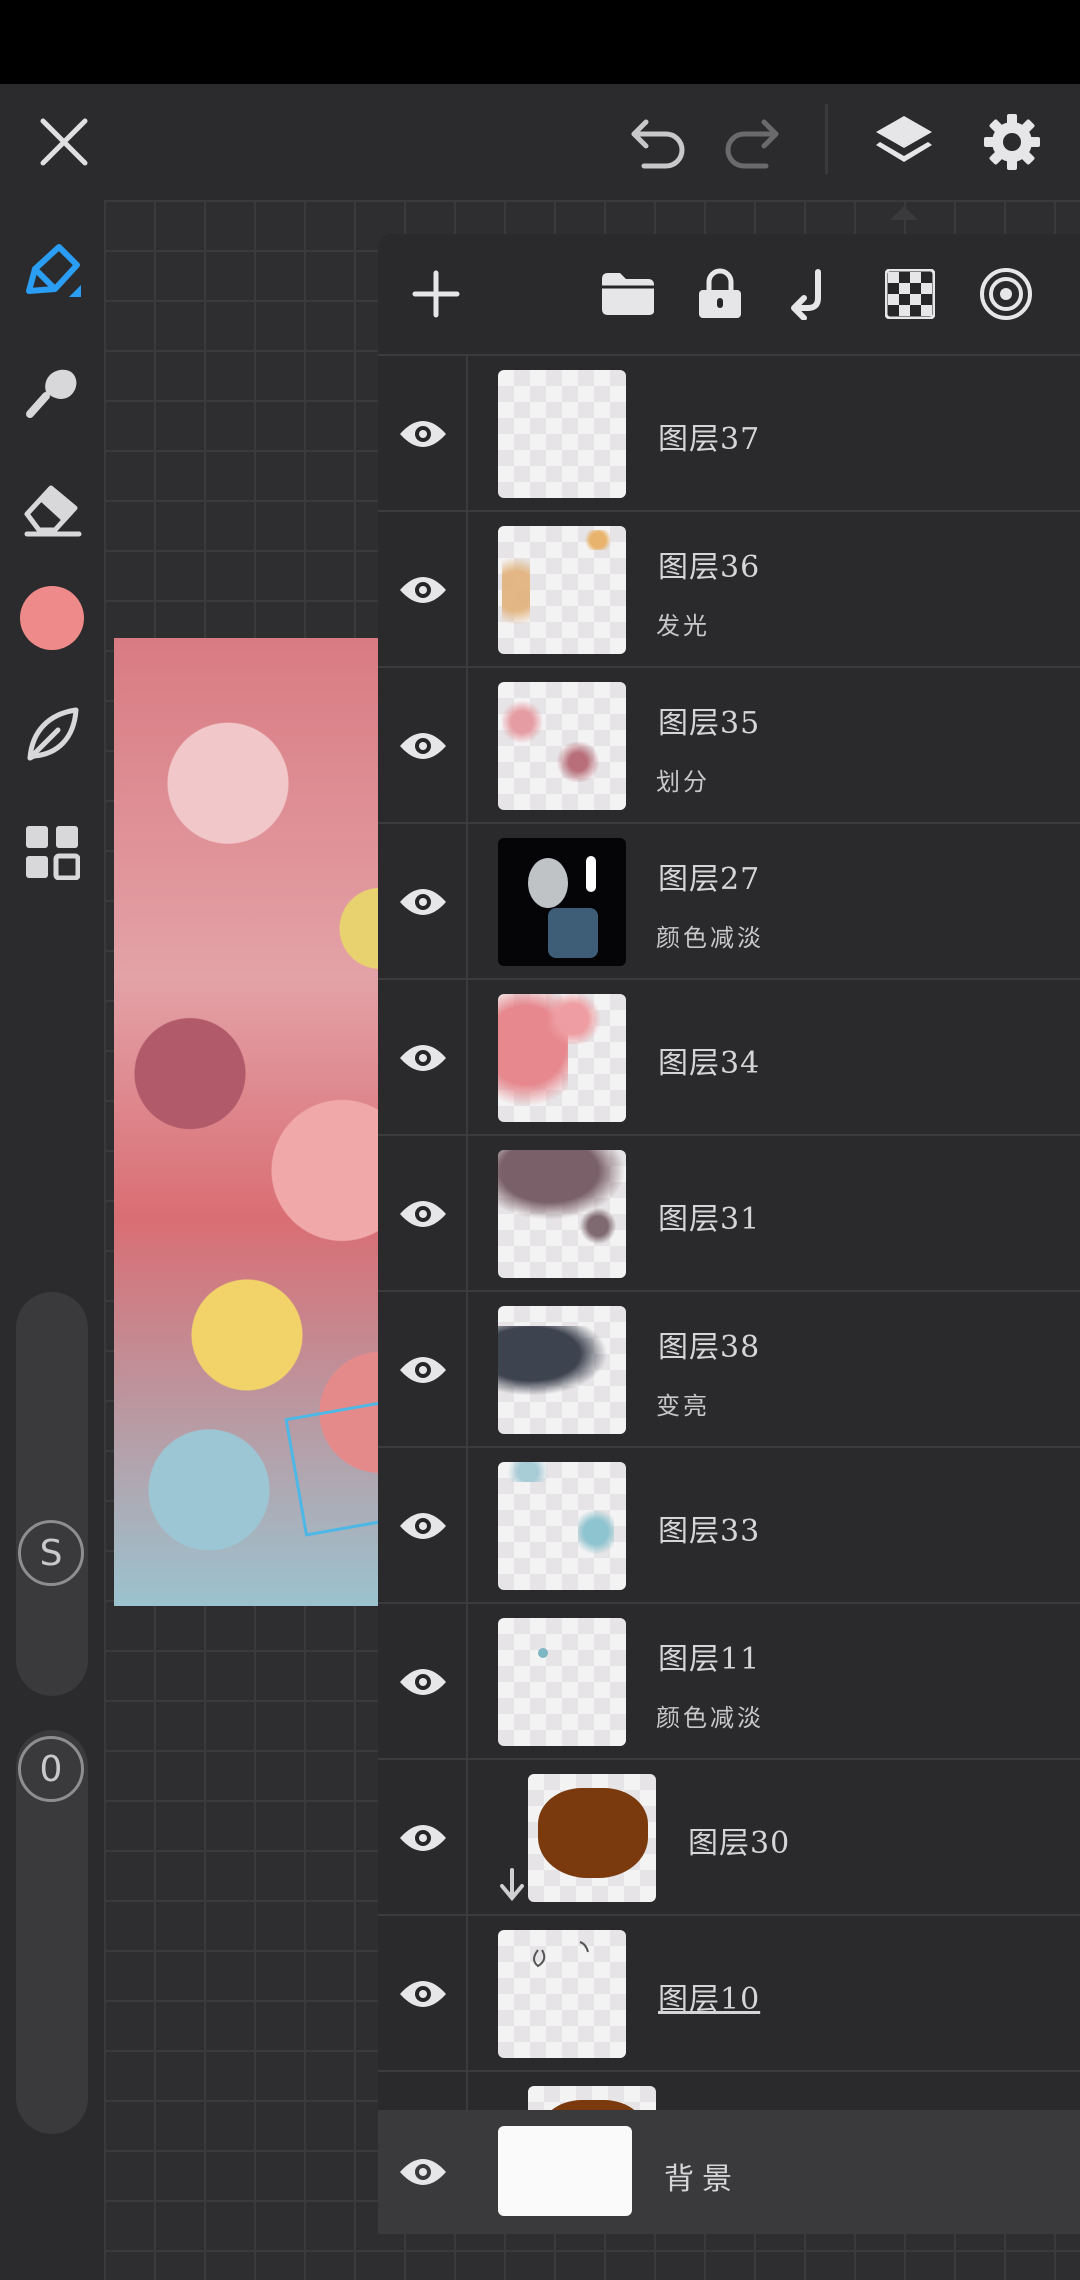 This screenshot has width=1080, height=2280. I want to click on layers-panel-header, so click(729, 294).